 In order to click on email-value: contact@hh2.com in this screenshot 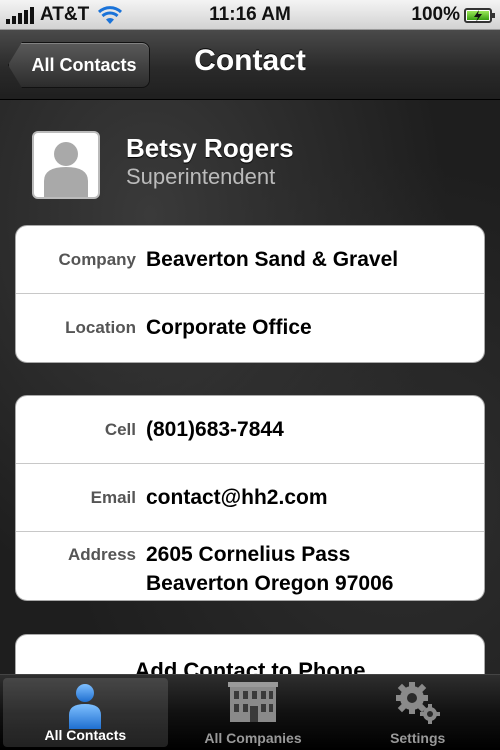, I will do `click(237, 497)`.